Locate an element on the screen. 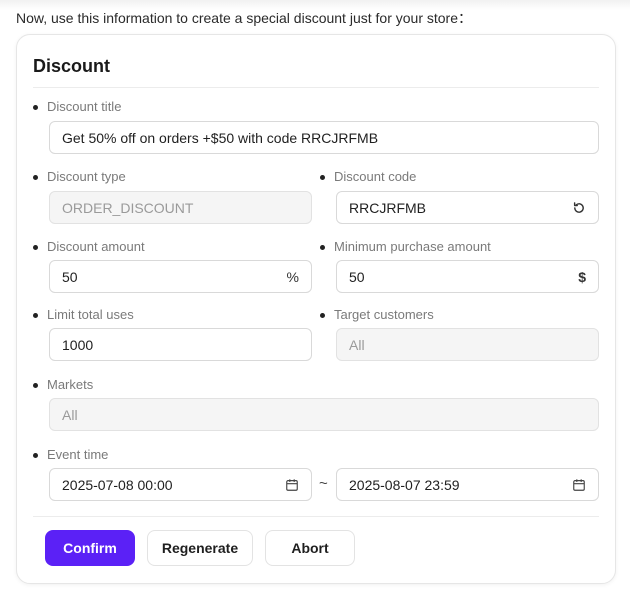  event-time-label: Event time is located at coordinates (70, 454).